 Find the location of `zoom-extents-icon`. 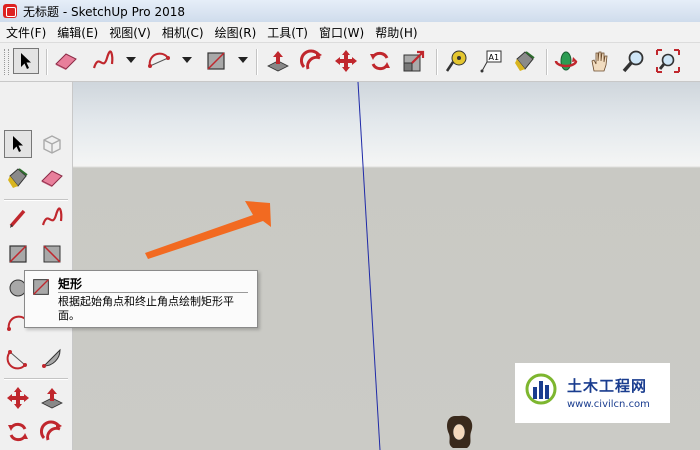

zoom-extents-icon is located at coordinates (668, 61).